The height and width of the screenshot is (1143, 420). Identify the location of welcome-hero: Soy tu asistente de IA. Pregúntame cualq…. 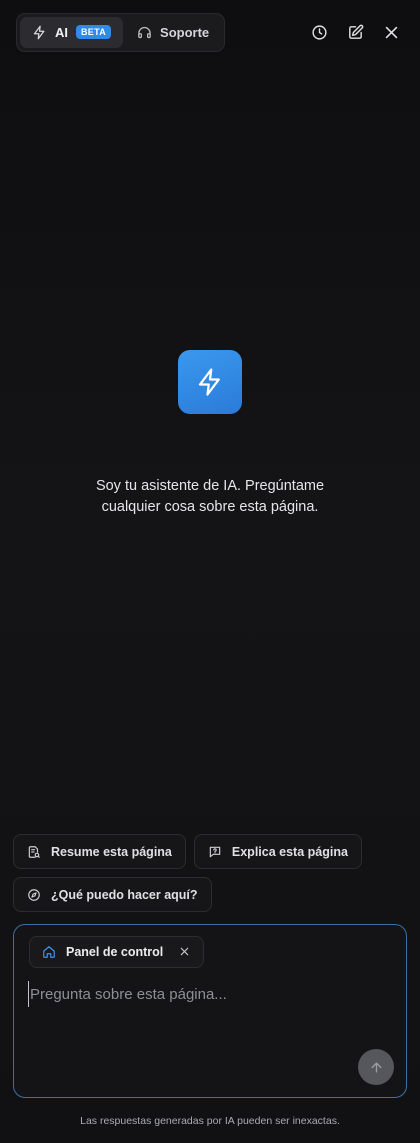
(210, 434).